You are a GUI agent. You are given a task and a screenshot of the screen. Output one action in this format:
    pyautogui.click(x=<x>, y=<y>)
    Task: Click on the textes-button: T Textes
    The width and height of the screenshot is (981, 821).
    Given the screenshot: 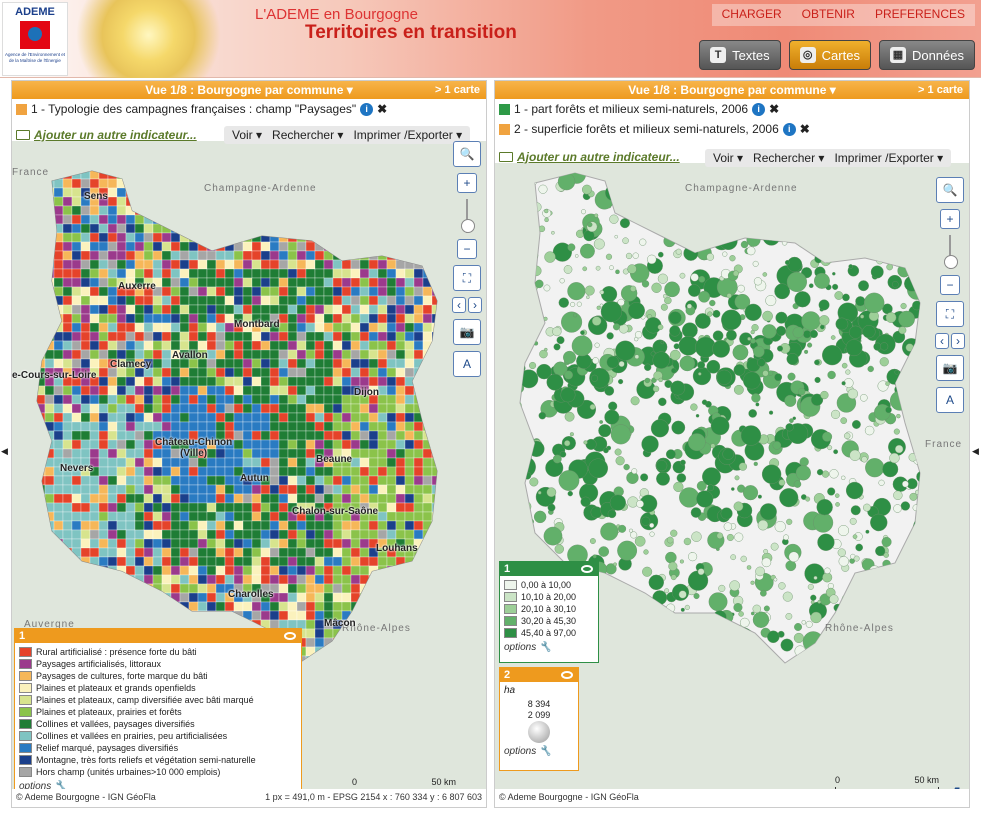 What is the action you would take?
    pyautogui.click(x=740, y=55)
    